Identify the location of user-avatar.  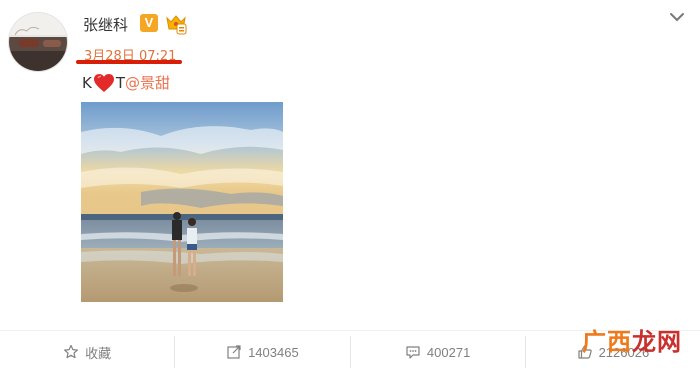
(38, 42).